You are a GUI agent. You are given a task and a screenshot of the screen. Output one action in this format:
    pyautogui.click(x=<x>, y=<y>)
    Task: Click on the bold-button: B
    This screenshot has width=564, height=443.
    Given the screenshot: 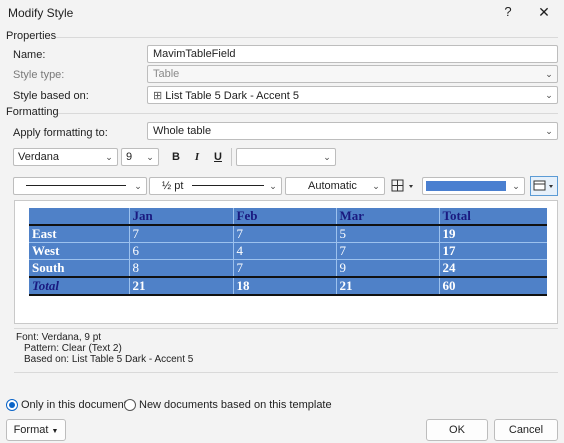 What is the action you would take?
    pyautogui.click(x=176, y=157)
    